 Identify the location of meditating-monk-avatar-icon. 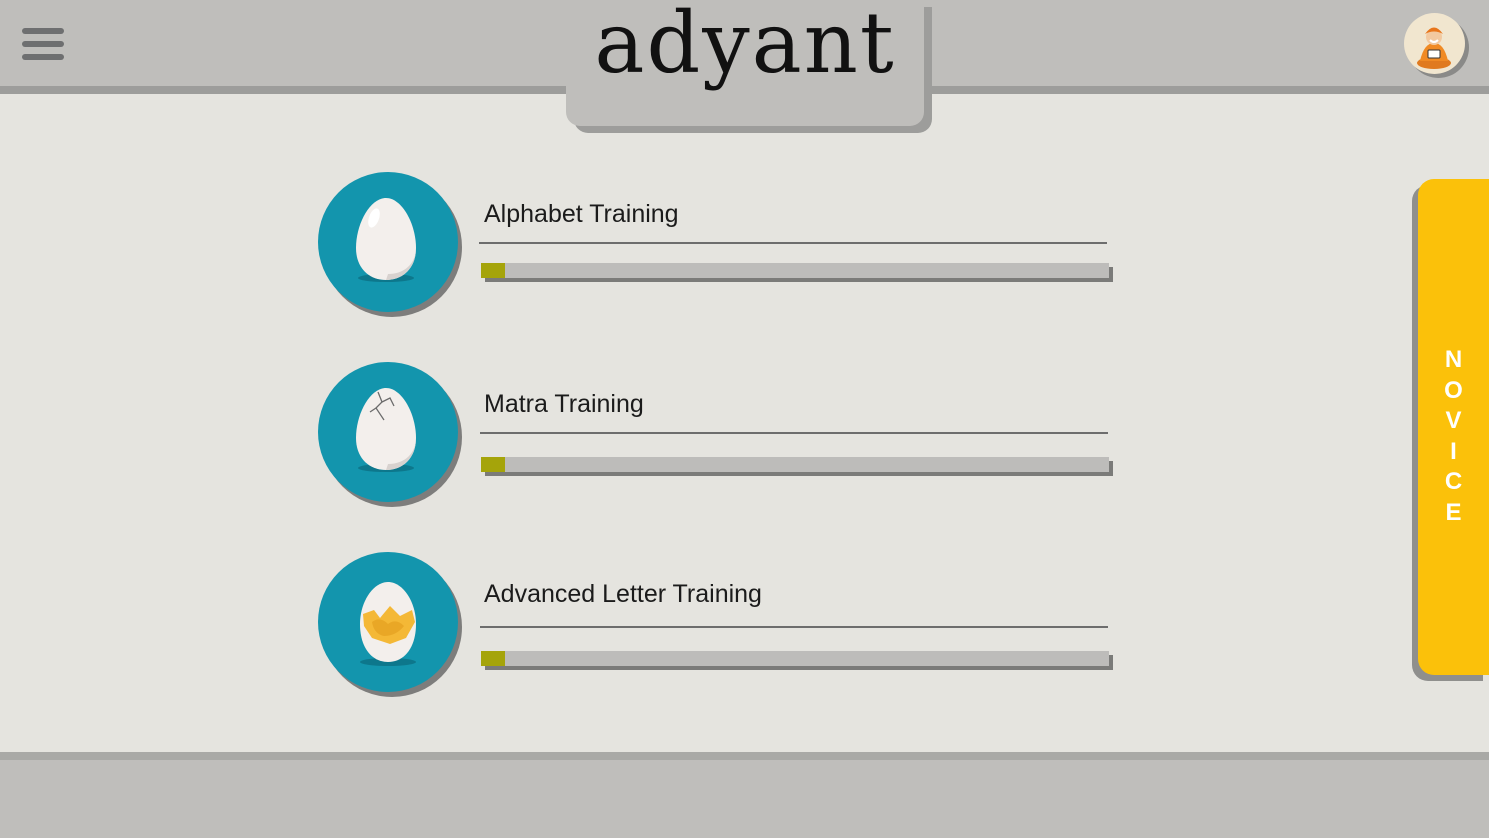
(1434, 48).